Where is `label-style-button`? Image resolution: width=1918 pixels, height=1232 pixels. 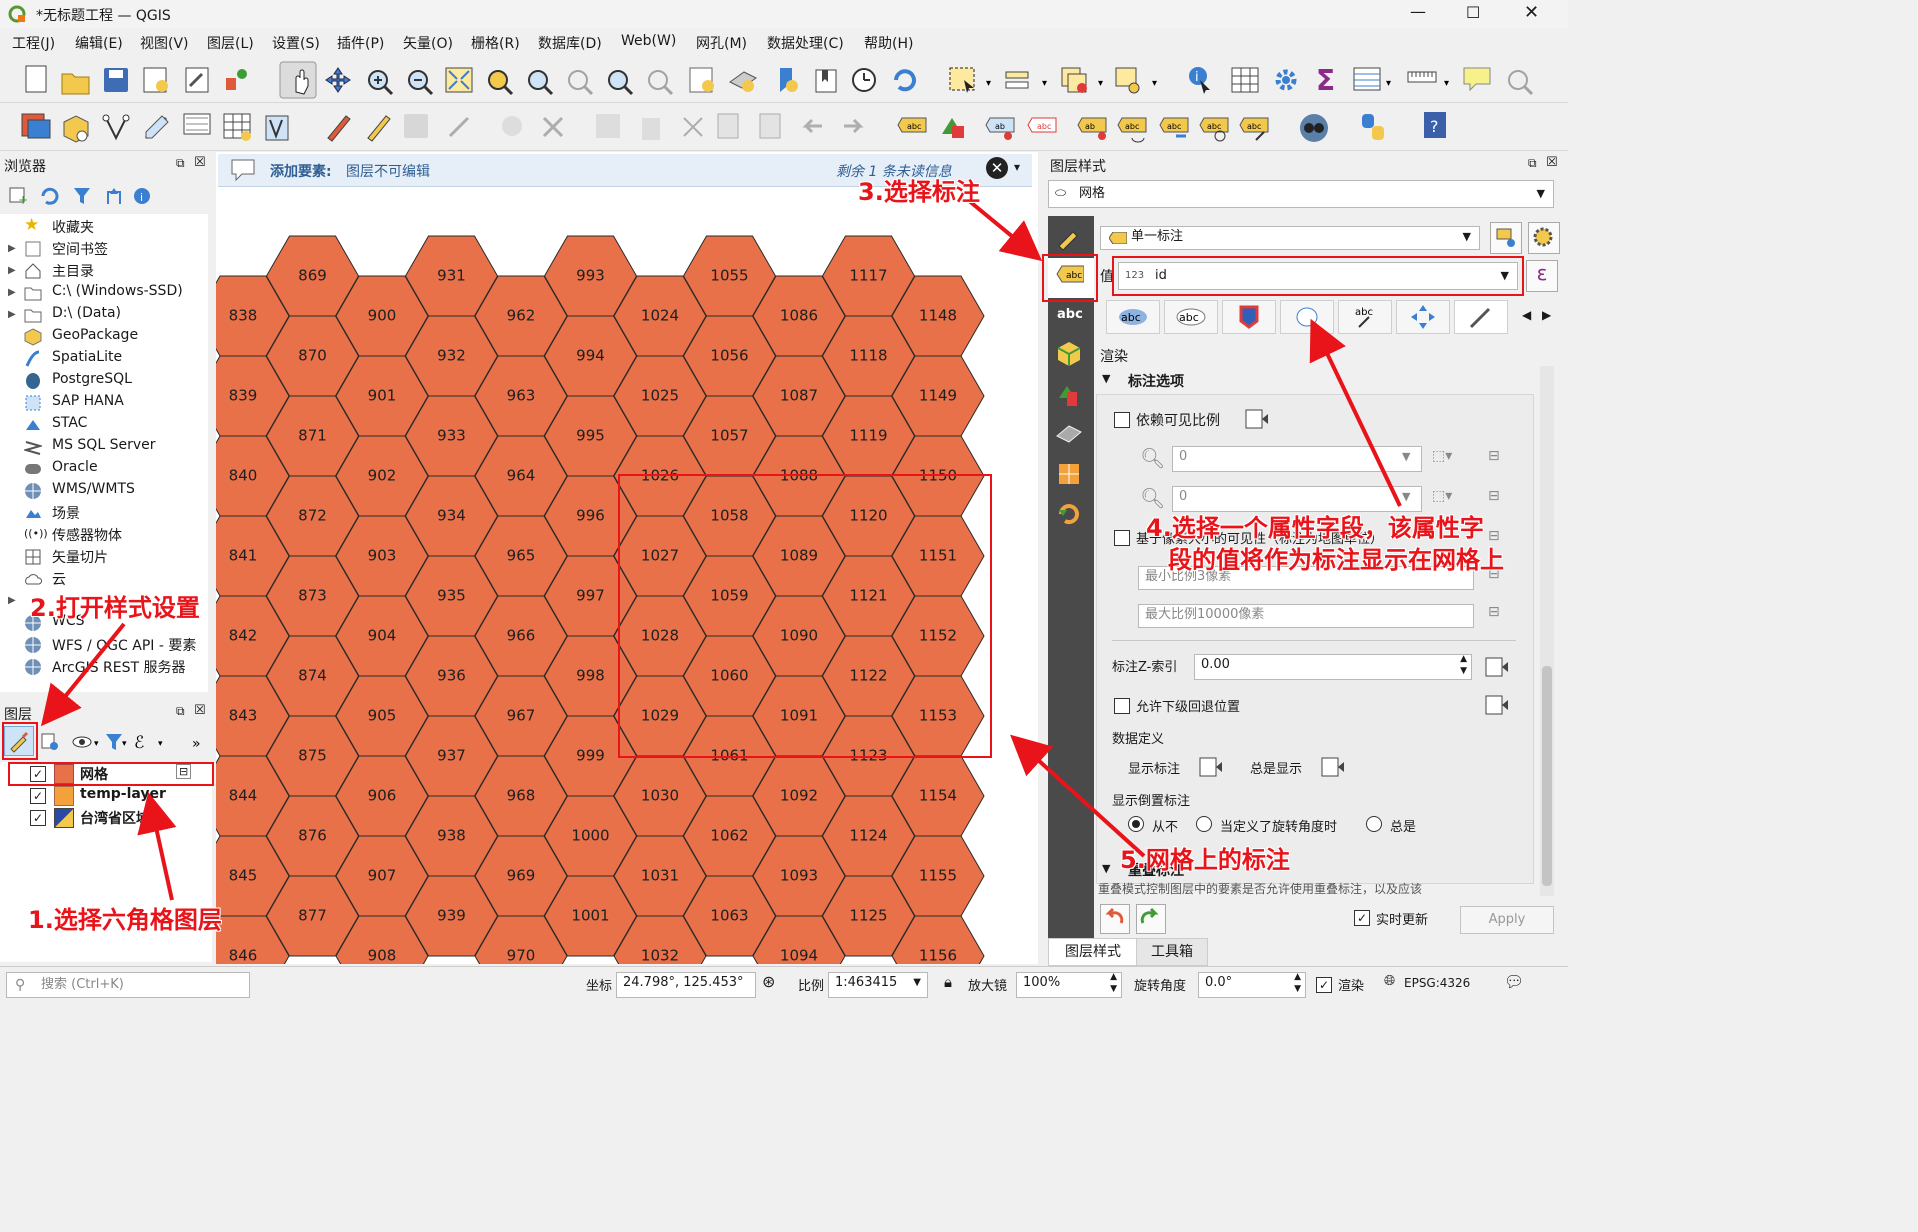 label-style-button is located at coordinates (1506, 238).